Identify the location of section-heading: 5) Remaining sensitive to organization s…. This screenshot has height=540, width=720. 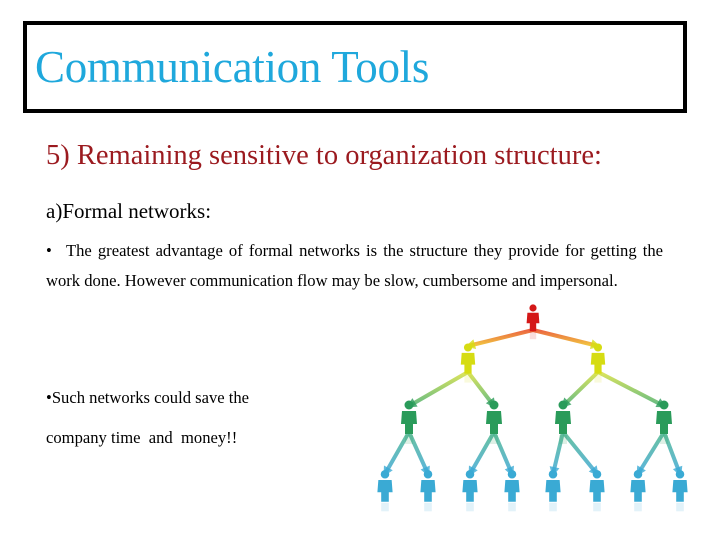
(324, 155).